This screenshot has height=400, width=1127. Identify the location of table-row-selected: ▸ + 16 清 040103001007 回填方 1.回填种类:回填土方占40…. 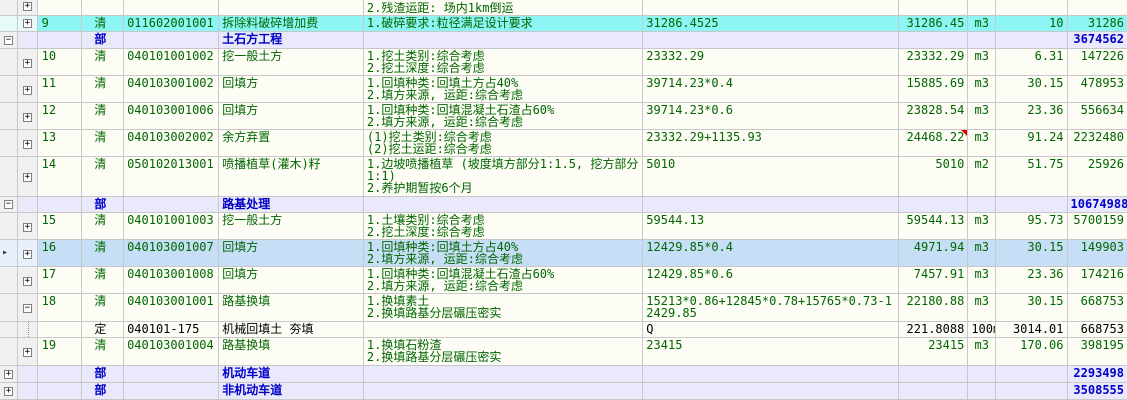
(563, 253).